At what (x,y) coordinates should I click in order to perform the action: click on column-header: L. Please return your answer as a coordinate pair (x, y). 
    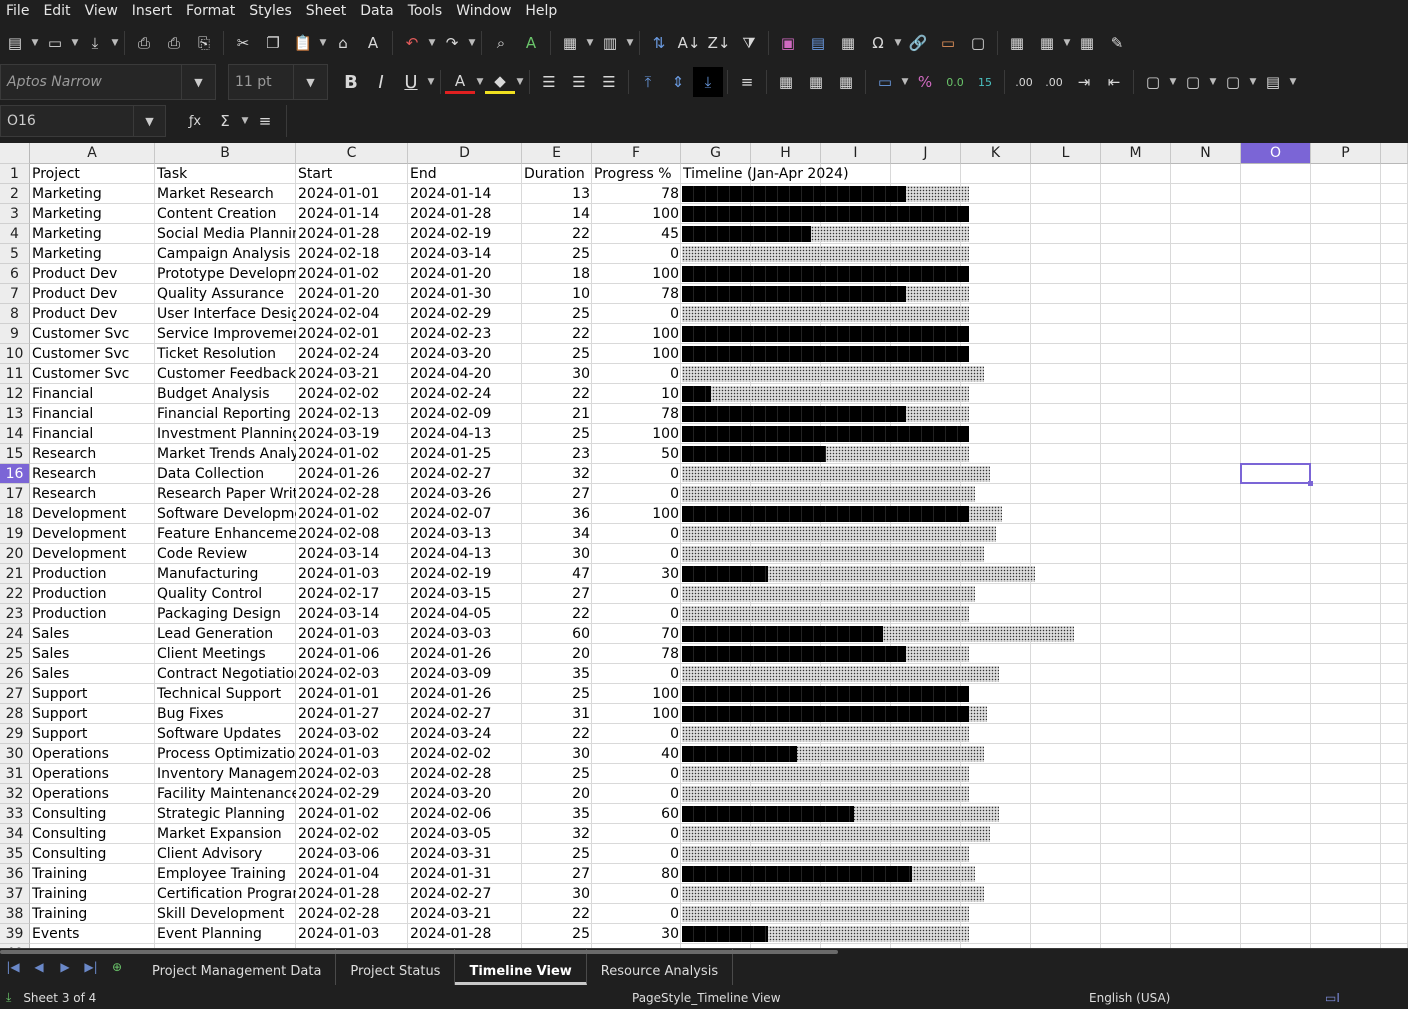
    Looking at the image, I should click on (1066, 153).